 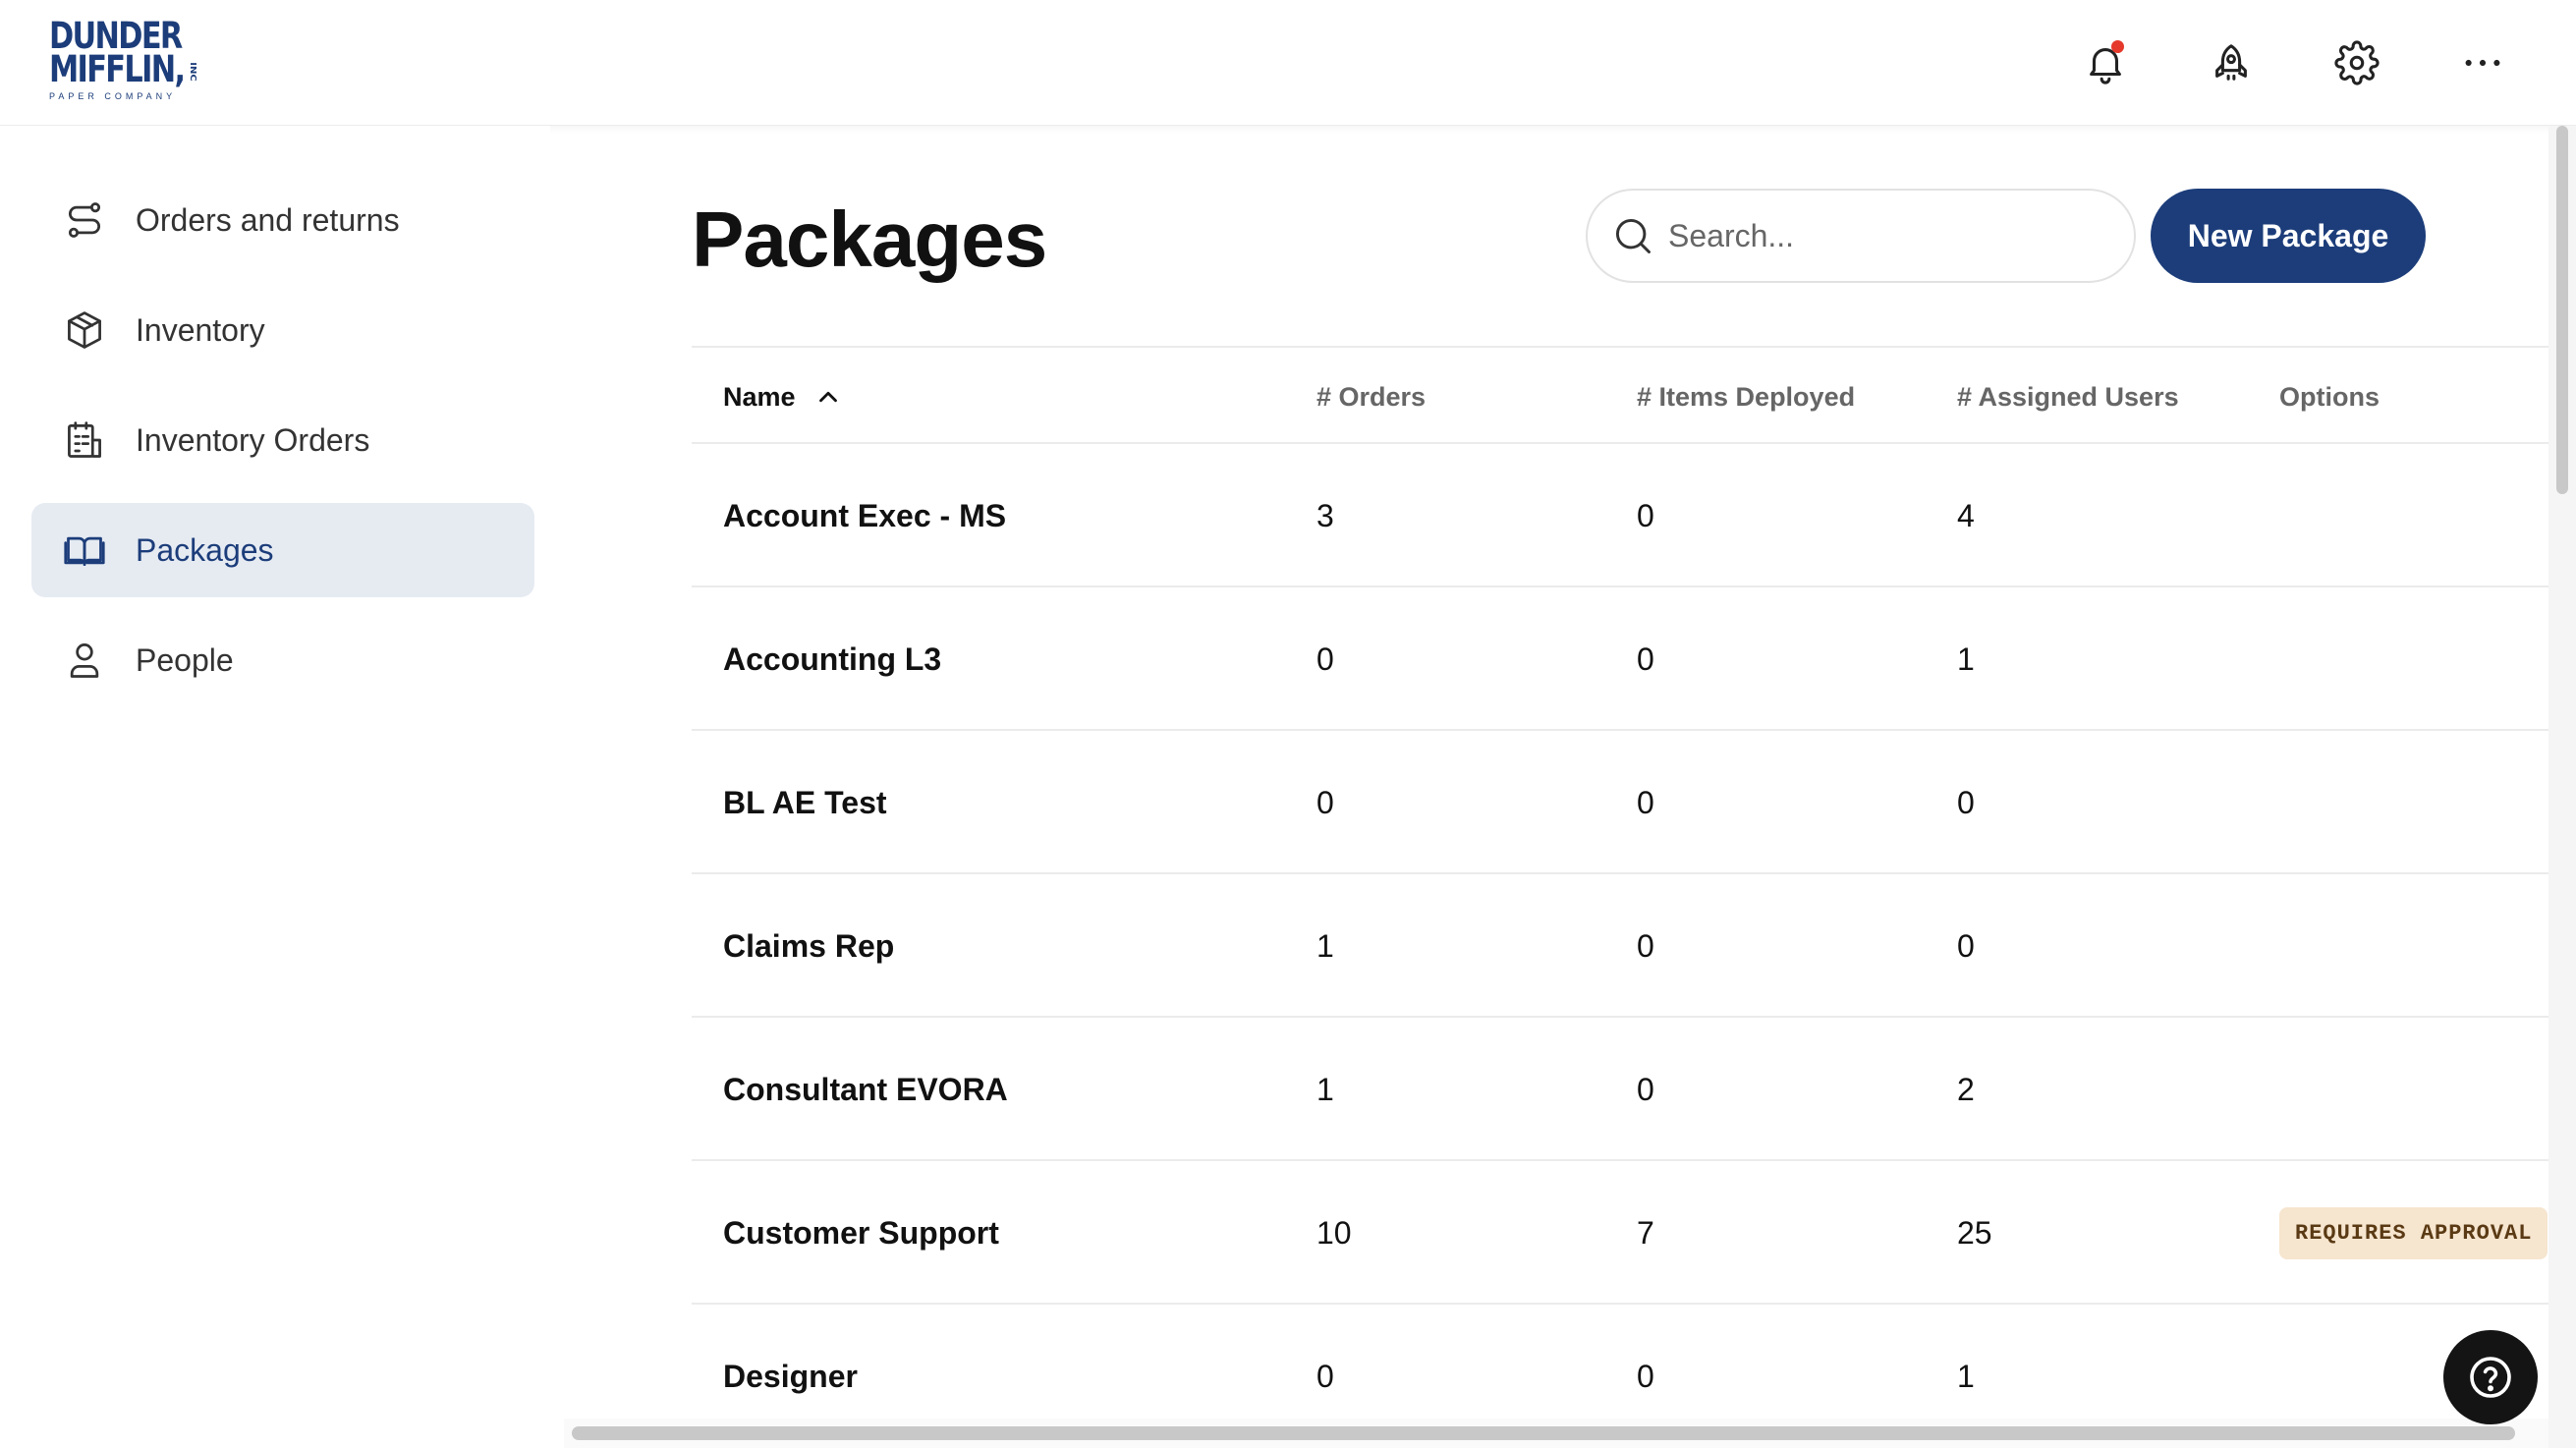 I want to click on horizontal-scrollbar-thumb, so click(x=1543, y=1433).